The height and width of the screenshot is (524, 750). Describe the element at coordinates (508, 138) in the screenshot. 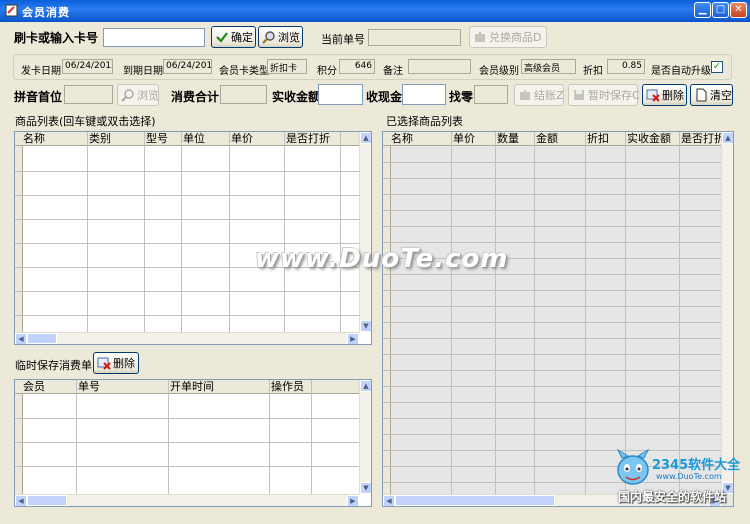

I see `col-header: 数量` at that location.